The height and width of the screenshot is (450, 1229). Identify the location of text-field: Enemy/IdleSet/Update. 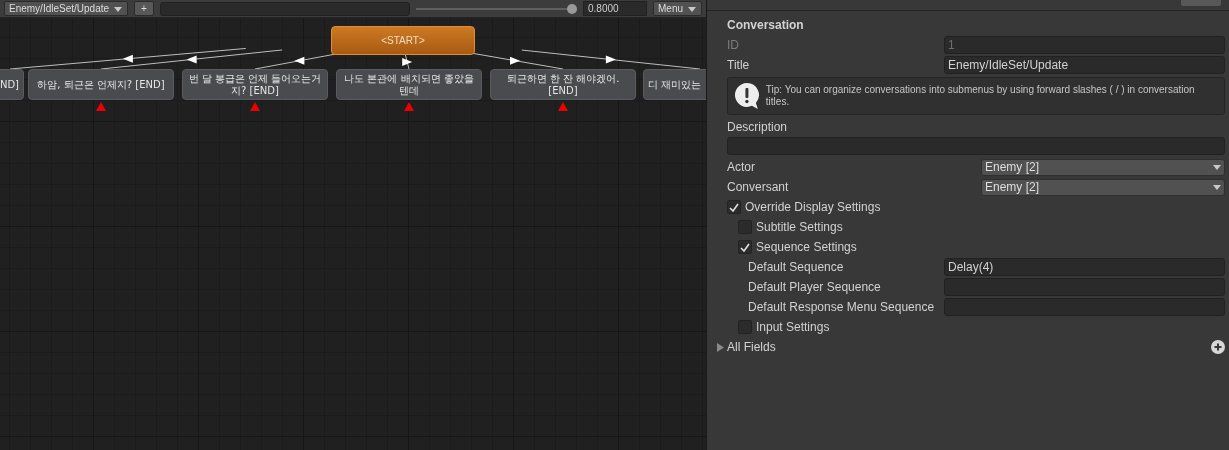
(1084, 65).